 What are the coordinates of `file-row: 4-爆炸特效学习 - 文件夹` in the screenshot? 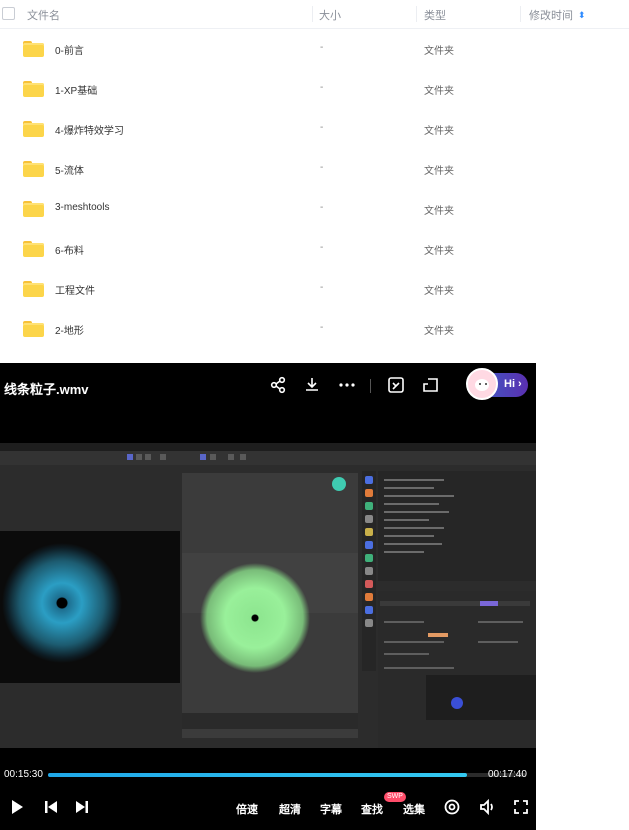 It's located at (314, 129).